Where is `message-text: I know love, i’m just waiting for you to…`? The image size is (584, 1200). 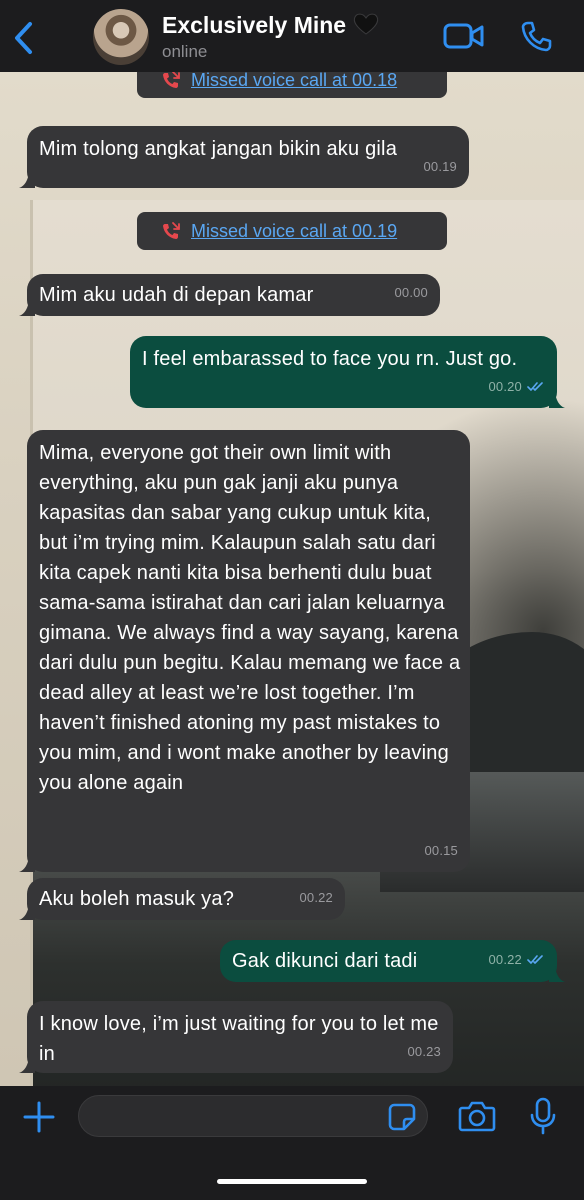
message-text: I know love, i’m just waiting for you to… is located at coordinates (239, 1039).